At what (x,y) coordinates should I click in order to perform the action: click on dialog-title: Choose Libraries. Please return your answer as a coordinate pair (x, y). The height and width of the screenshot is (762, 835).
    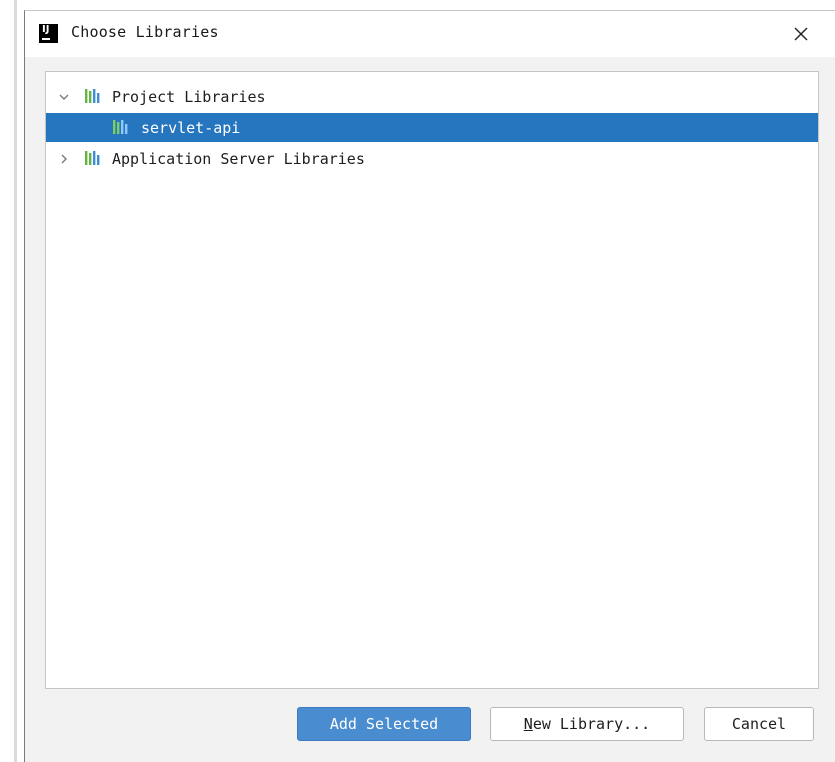
    Looking at the image, I should click on (145, 32).